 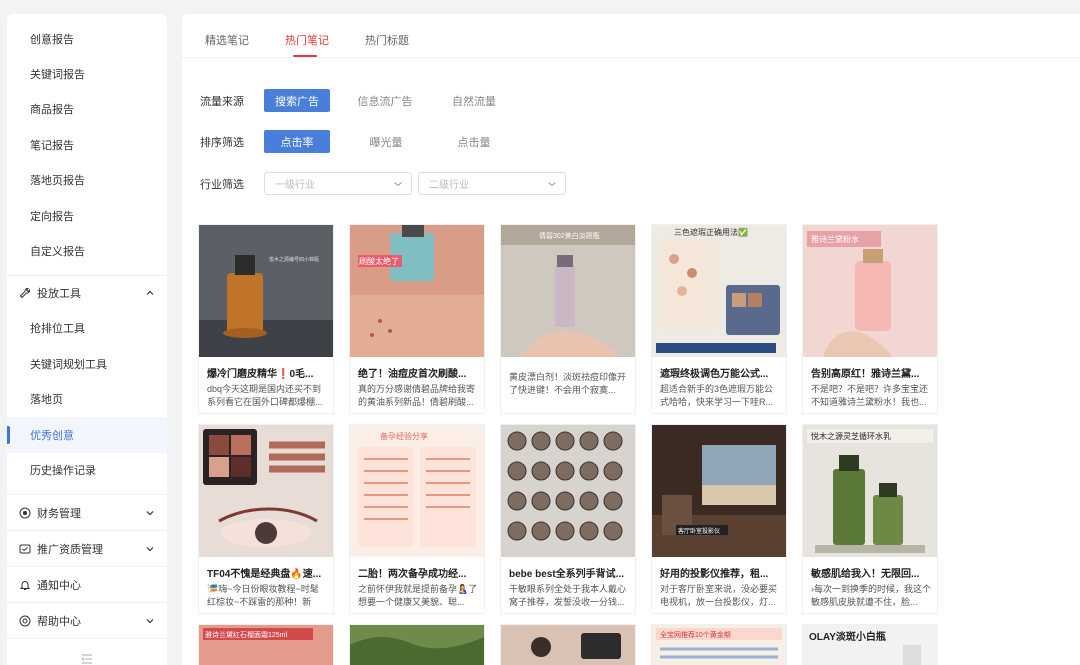 I want to click on note-thumbnail: 客厅卧室投影仪, so click(x=719, y=491).